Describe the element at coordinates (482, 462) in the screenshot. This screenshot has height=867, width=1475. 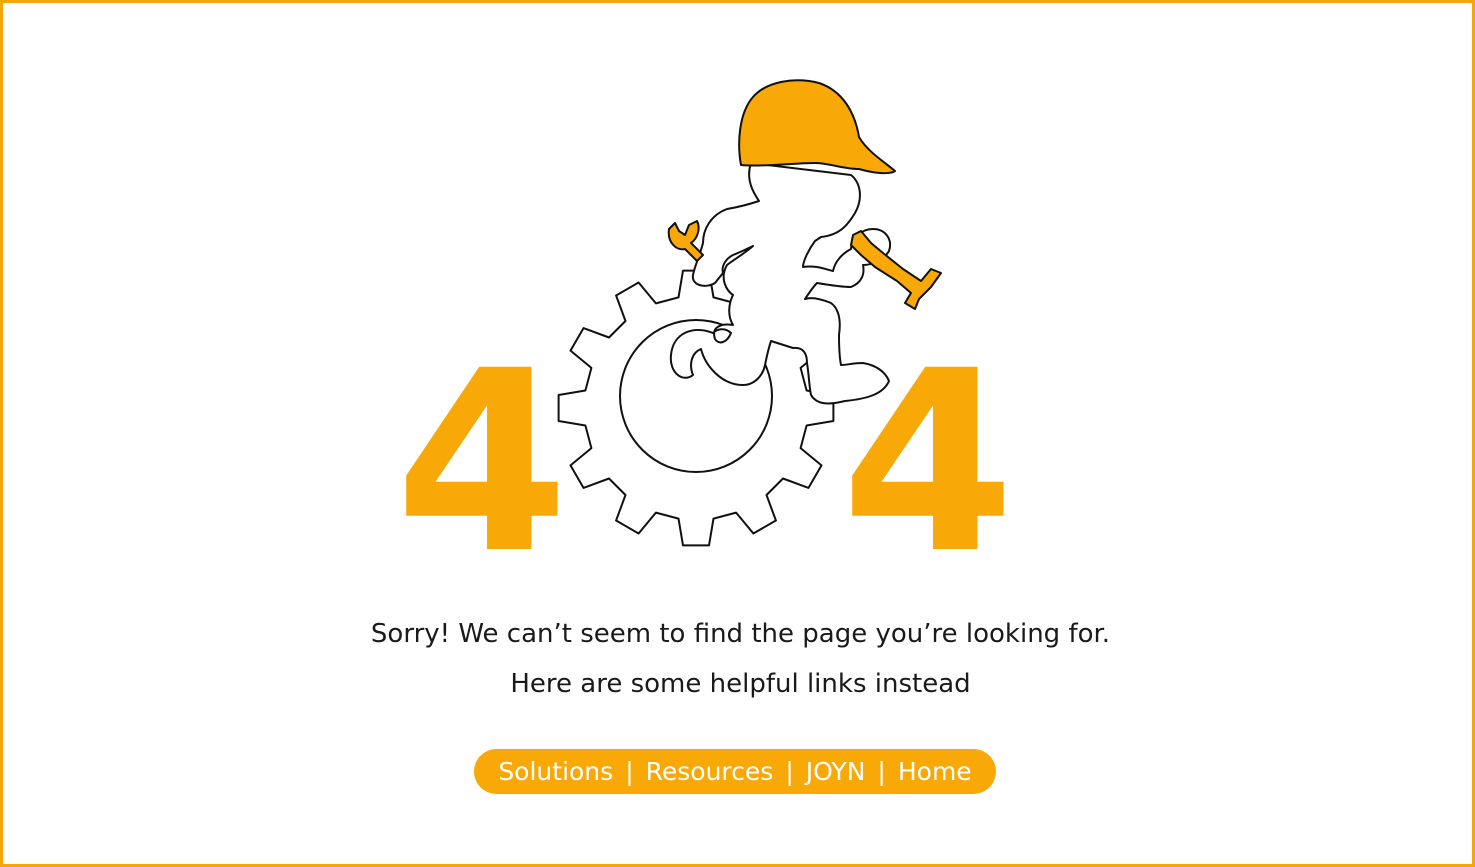
I see `error-digit-first: 4` at that location.